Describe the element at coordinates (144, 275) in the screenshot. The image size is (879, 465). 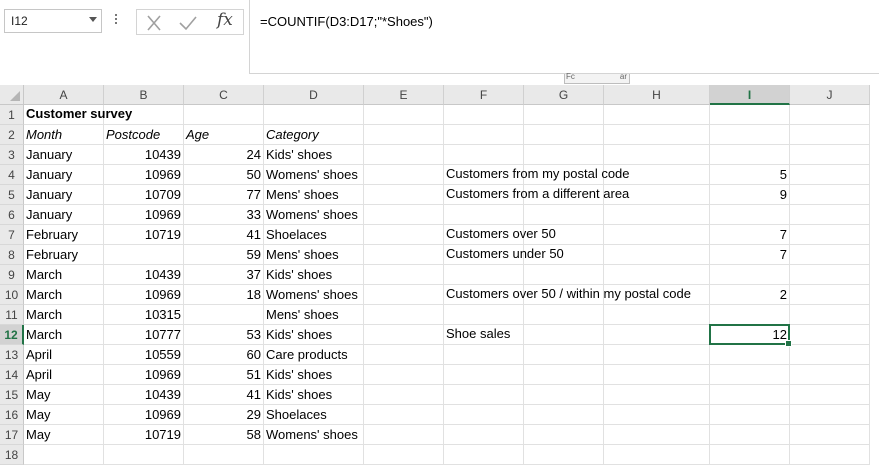
I see `cell-b9: 10439` at that location.